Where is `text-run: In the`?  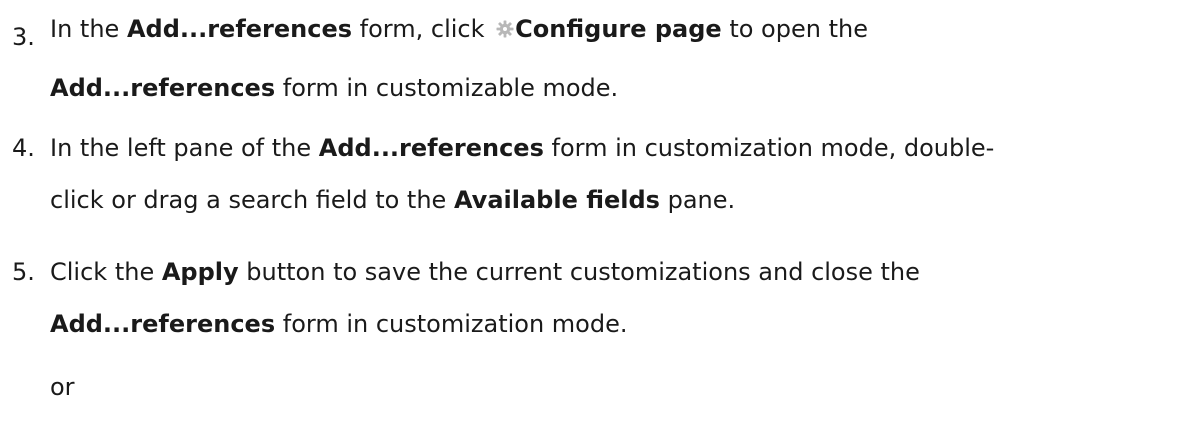
text-run: In the is located at coordinates (88, 29).